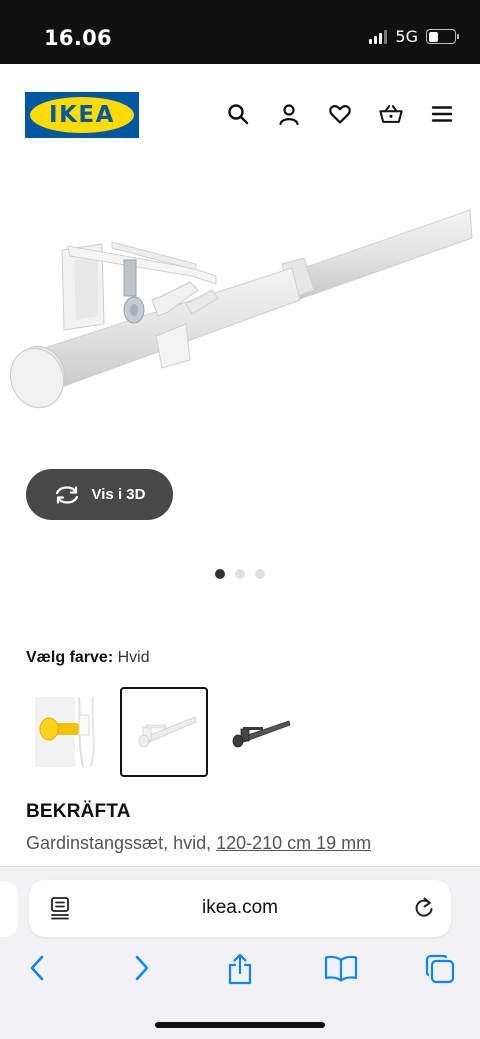 The width and height of the screenshot is (480, 1039). I want to click on tabs-icon, so click(440, 969).